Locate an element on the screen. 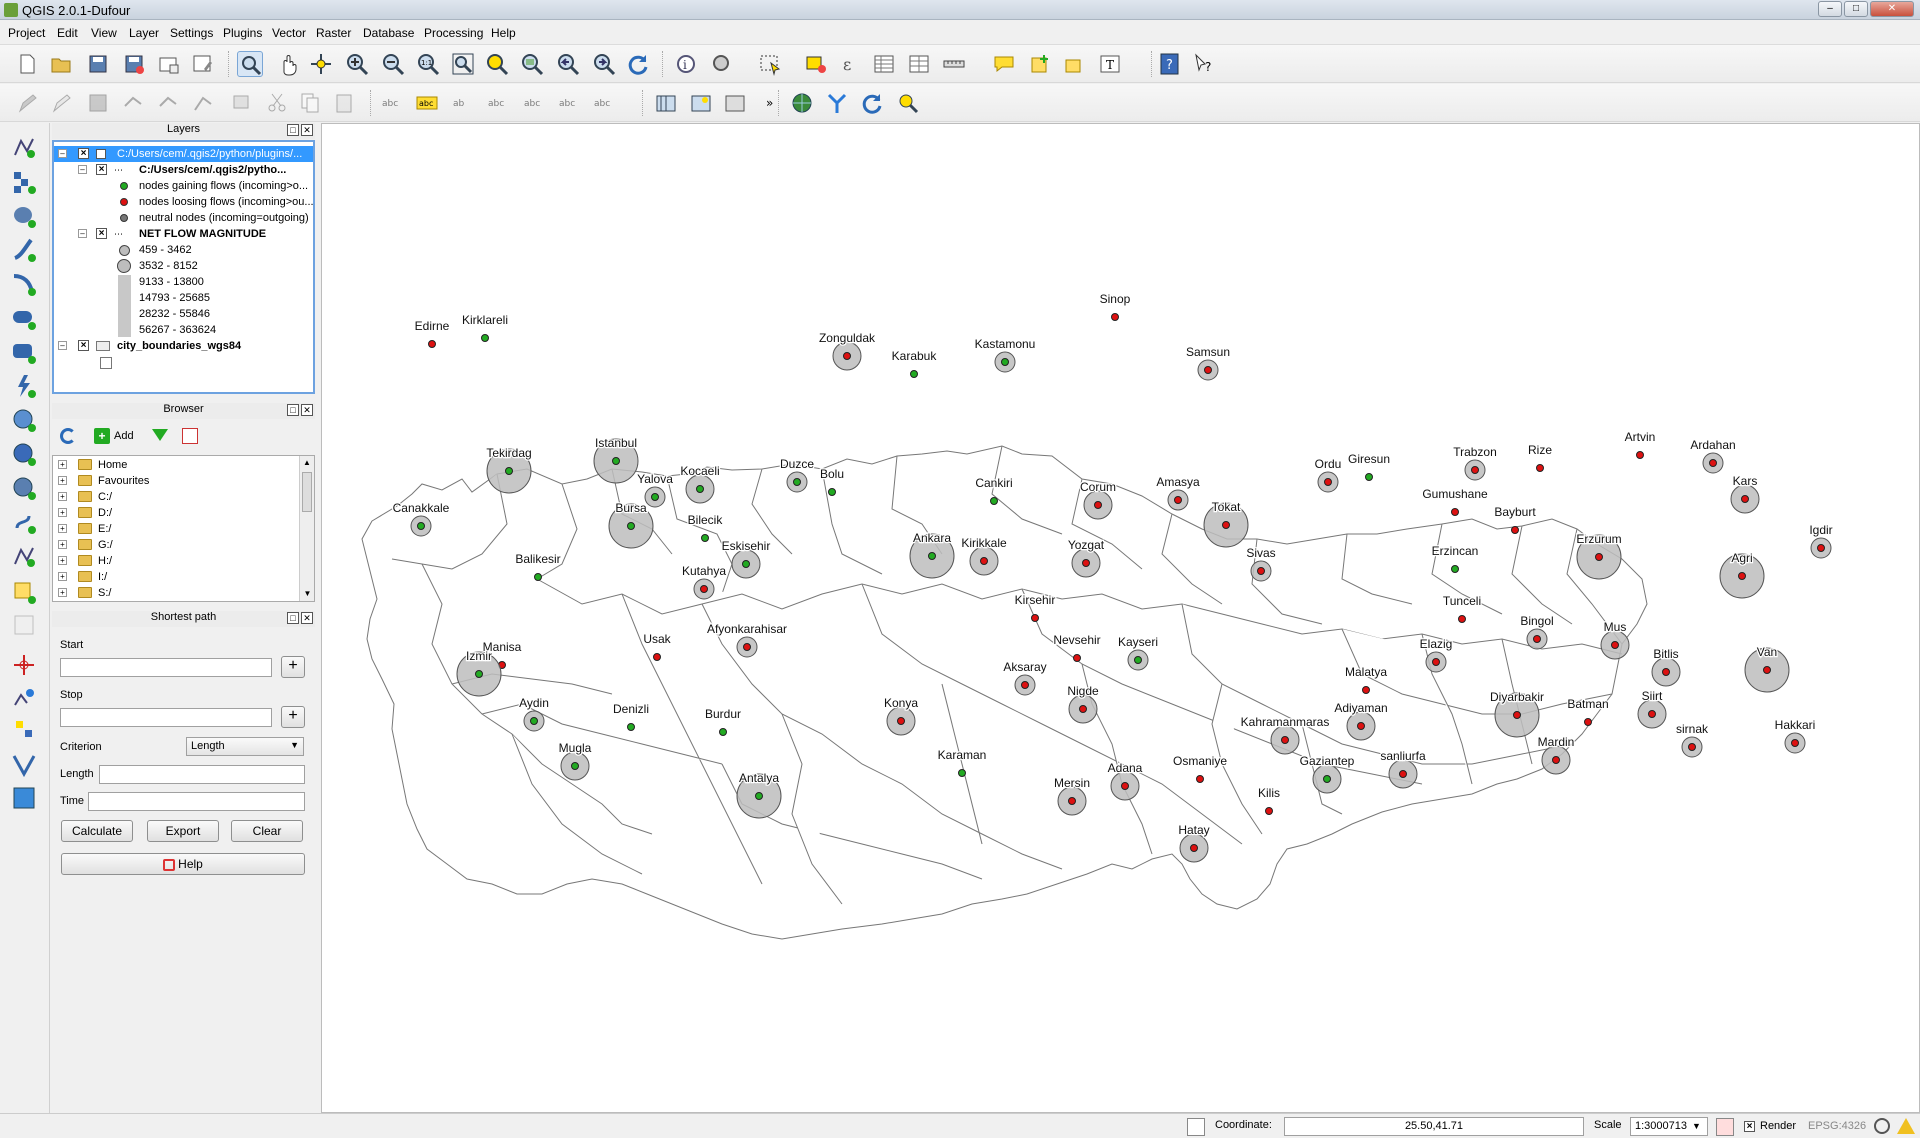  menu-help: Help is located at coordinates (503, 33).